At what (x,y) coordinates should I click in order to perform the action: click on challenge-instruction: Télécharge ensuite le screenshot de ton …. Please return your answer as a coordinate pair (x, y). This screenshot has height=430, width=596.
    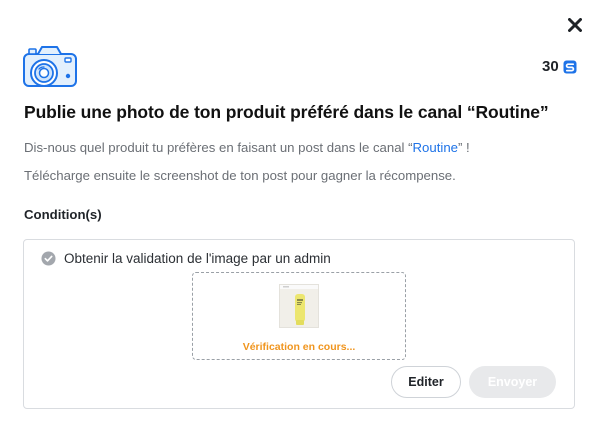
    Looking at the image, I should click on (240, 175).